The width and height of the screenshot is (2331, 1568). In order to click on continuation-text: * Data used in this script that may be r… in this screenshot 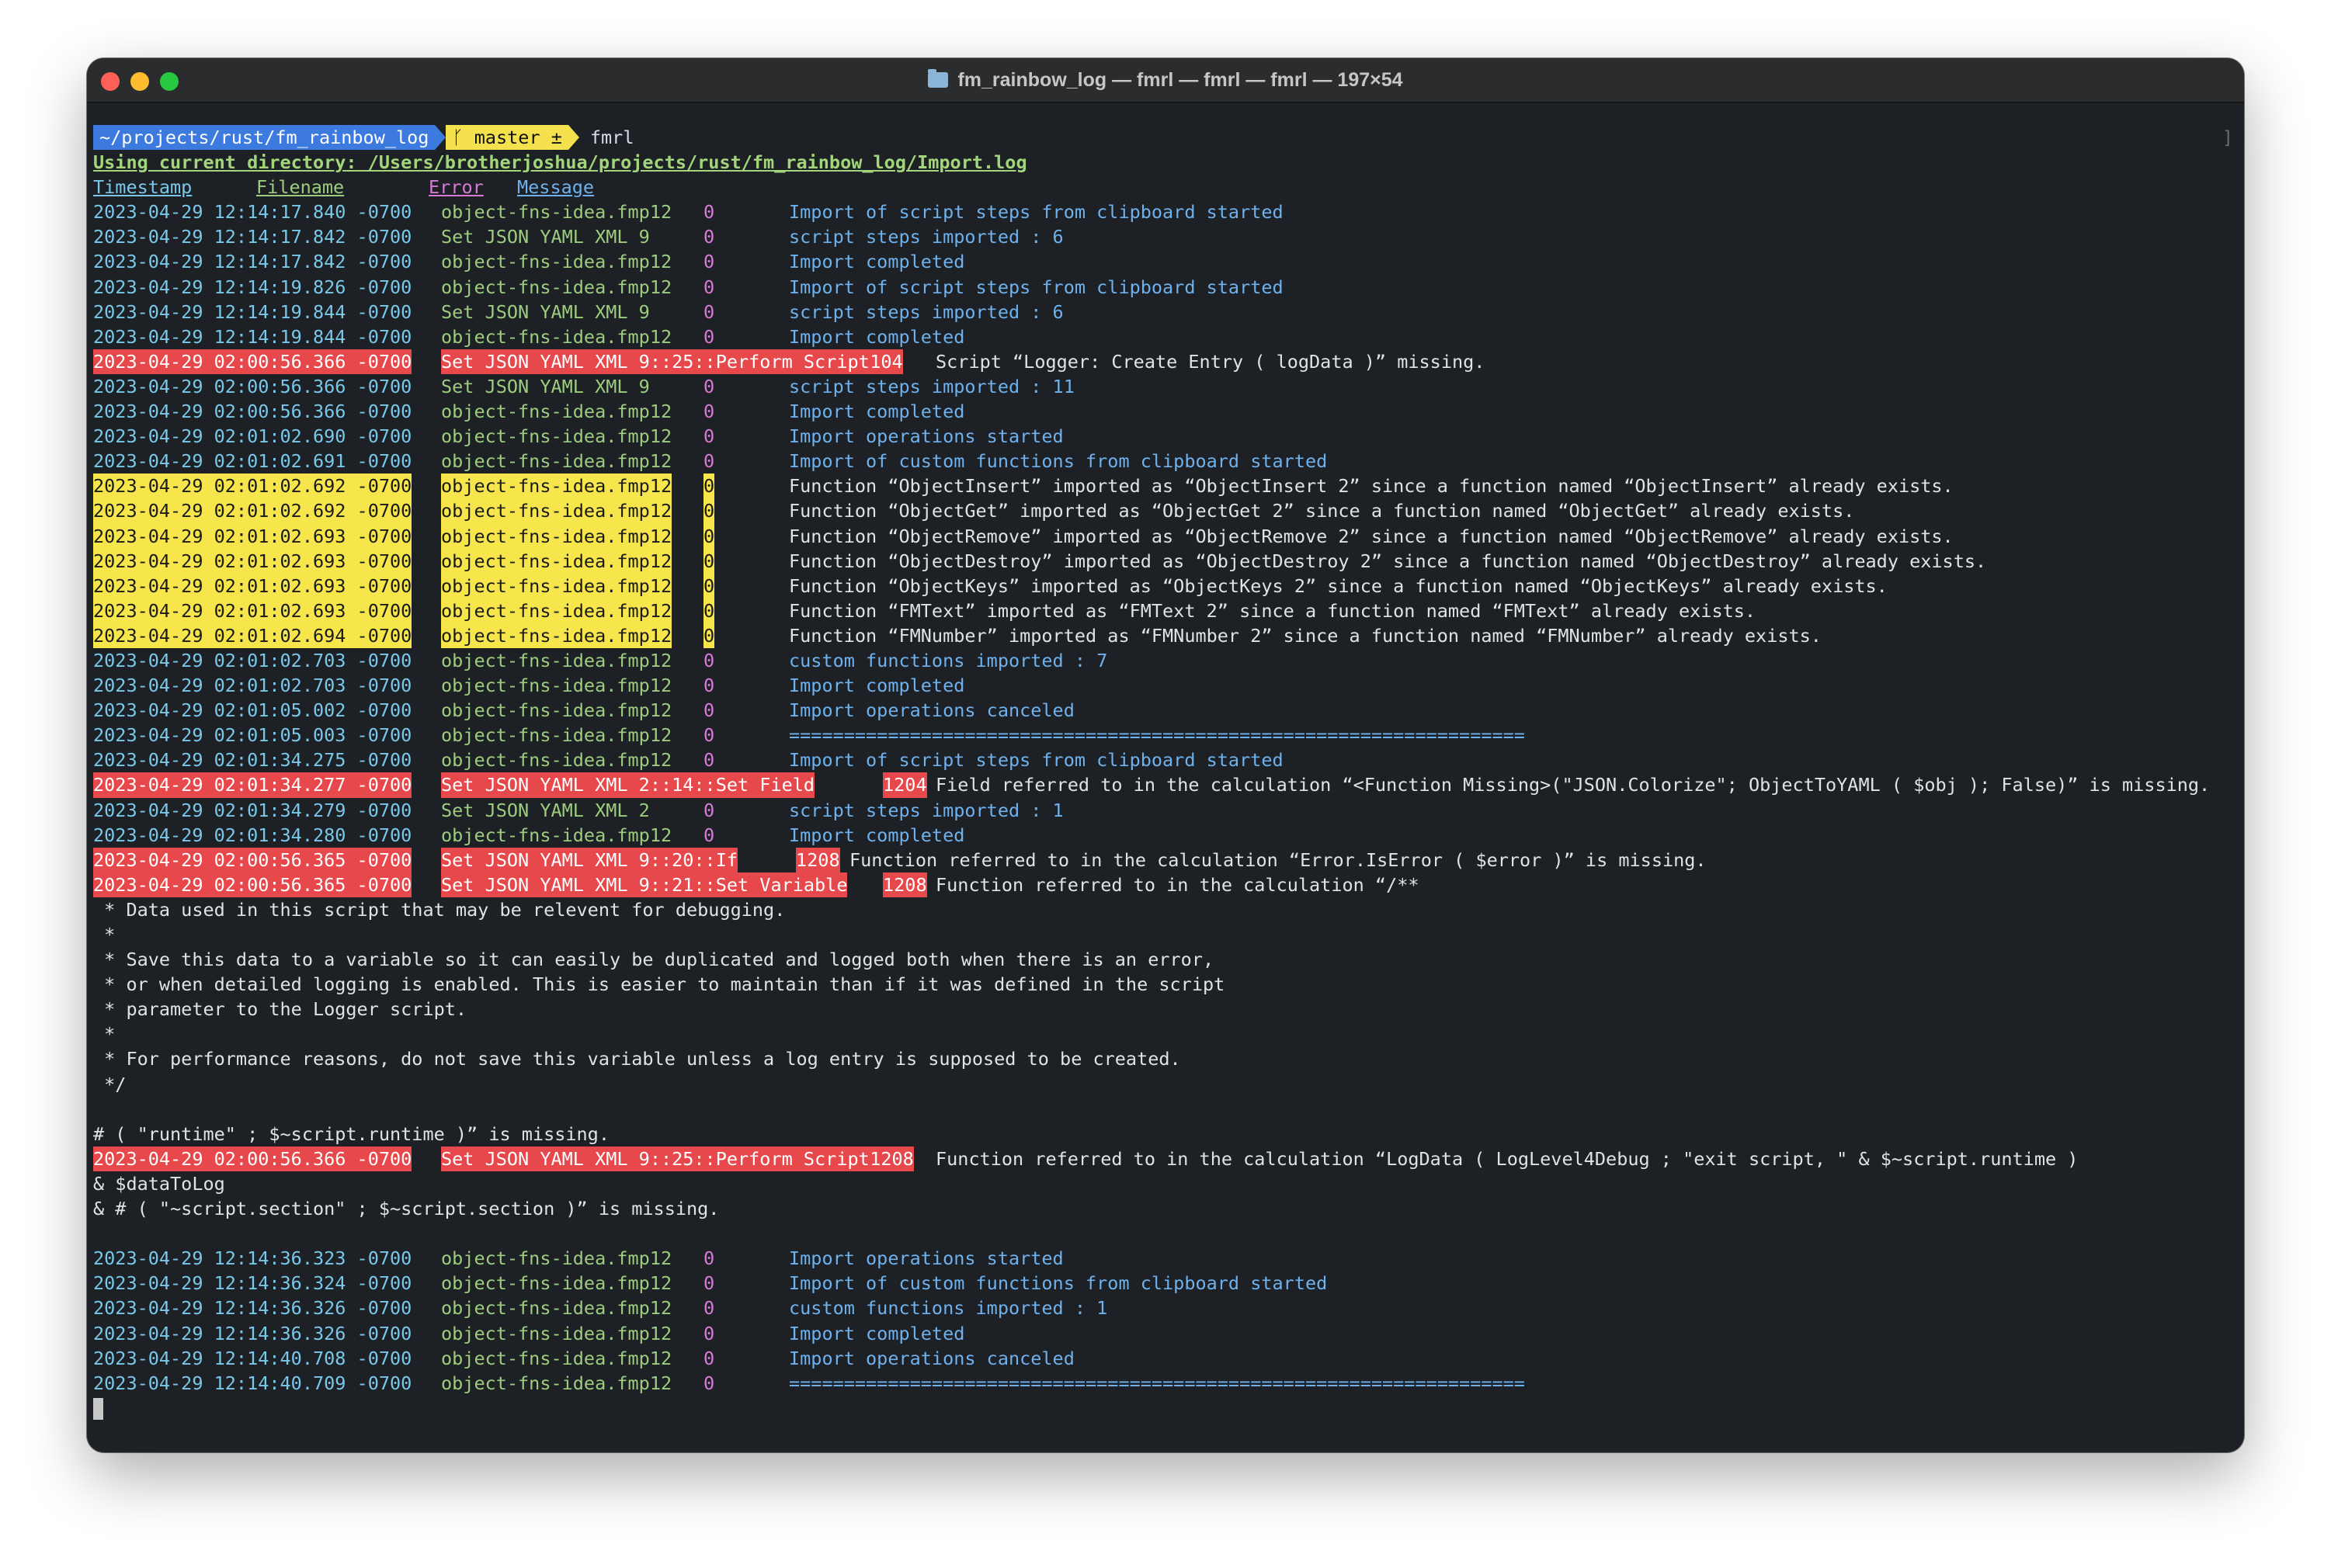, I will do `click(1165, 1022)`.